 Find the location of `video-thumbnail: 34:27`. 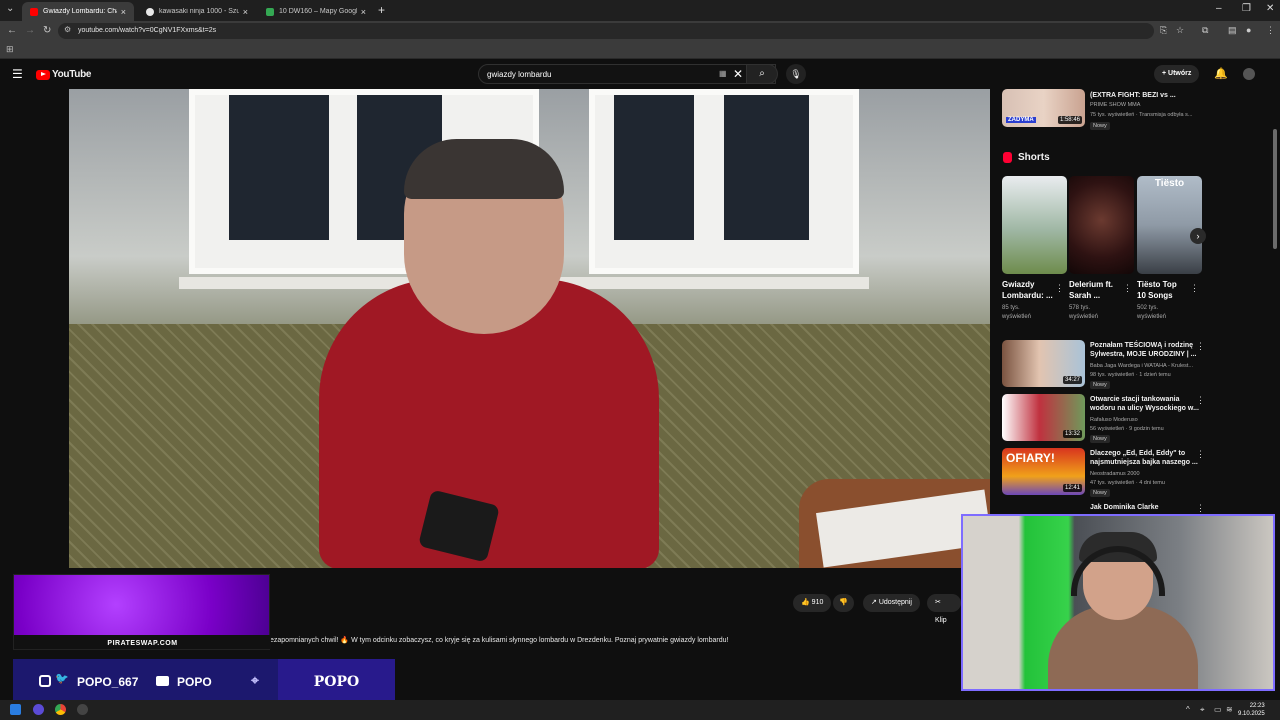

video-thumbnail: 34:27 is located at coordinates (1043, 363).